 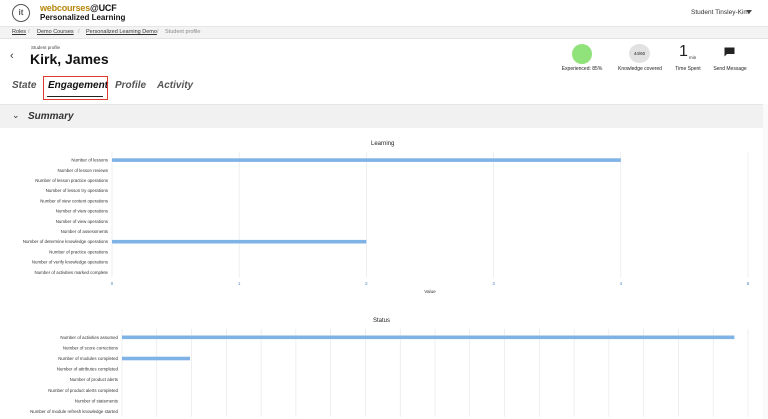 I want to click on summary-section-header: ⌄ Summary, so click(x=384, y=116).